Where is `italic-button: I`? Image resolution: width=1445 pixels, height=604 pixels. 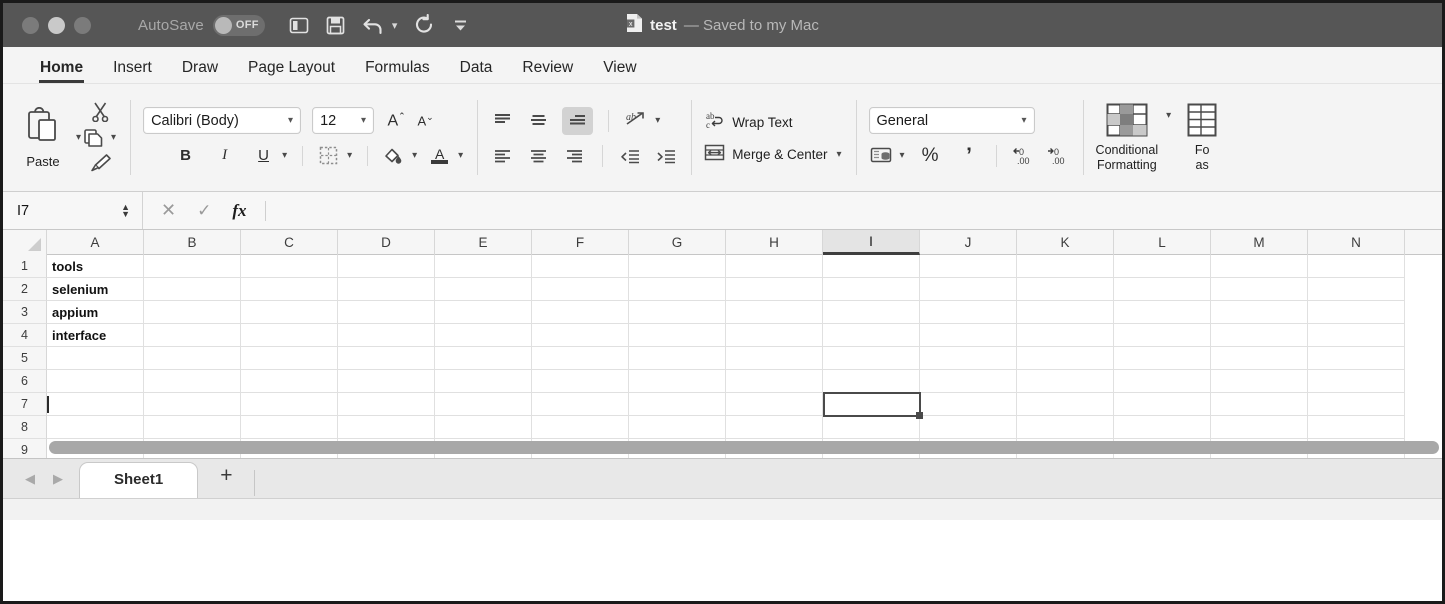 italic-button: I is located at coordinates (224, 155).